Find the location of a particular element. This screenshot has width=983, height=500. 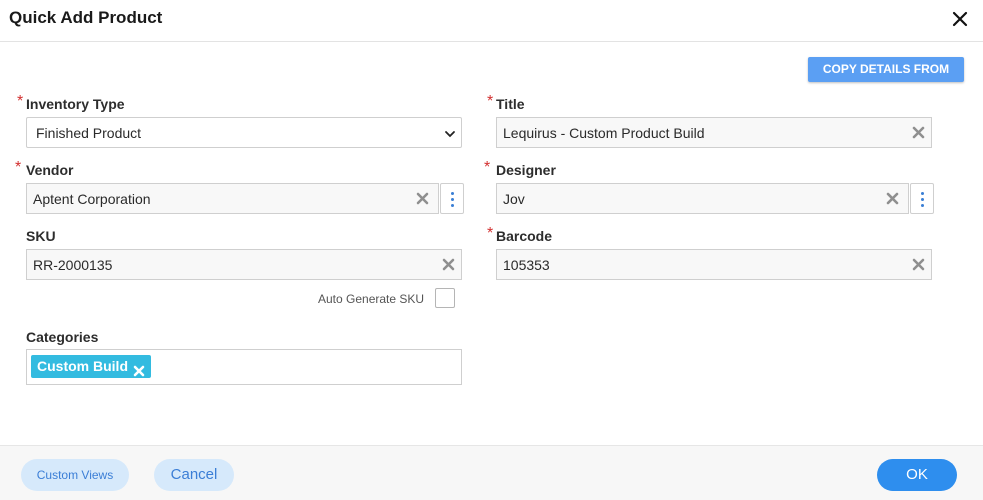

auto-generate-sku-label: Auto Generate SKU is located at coordinates (371, 299).